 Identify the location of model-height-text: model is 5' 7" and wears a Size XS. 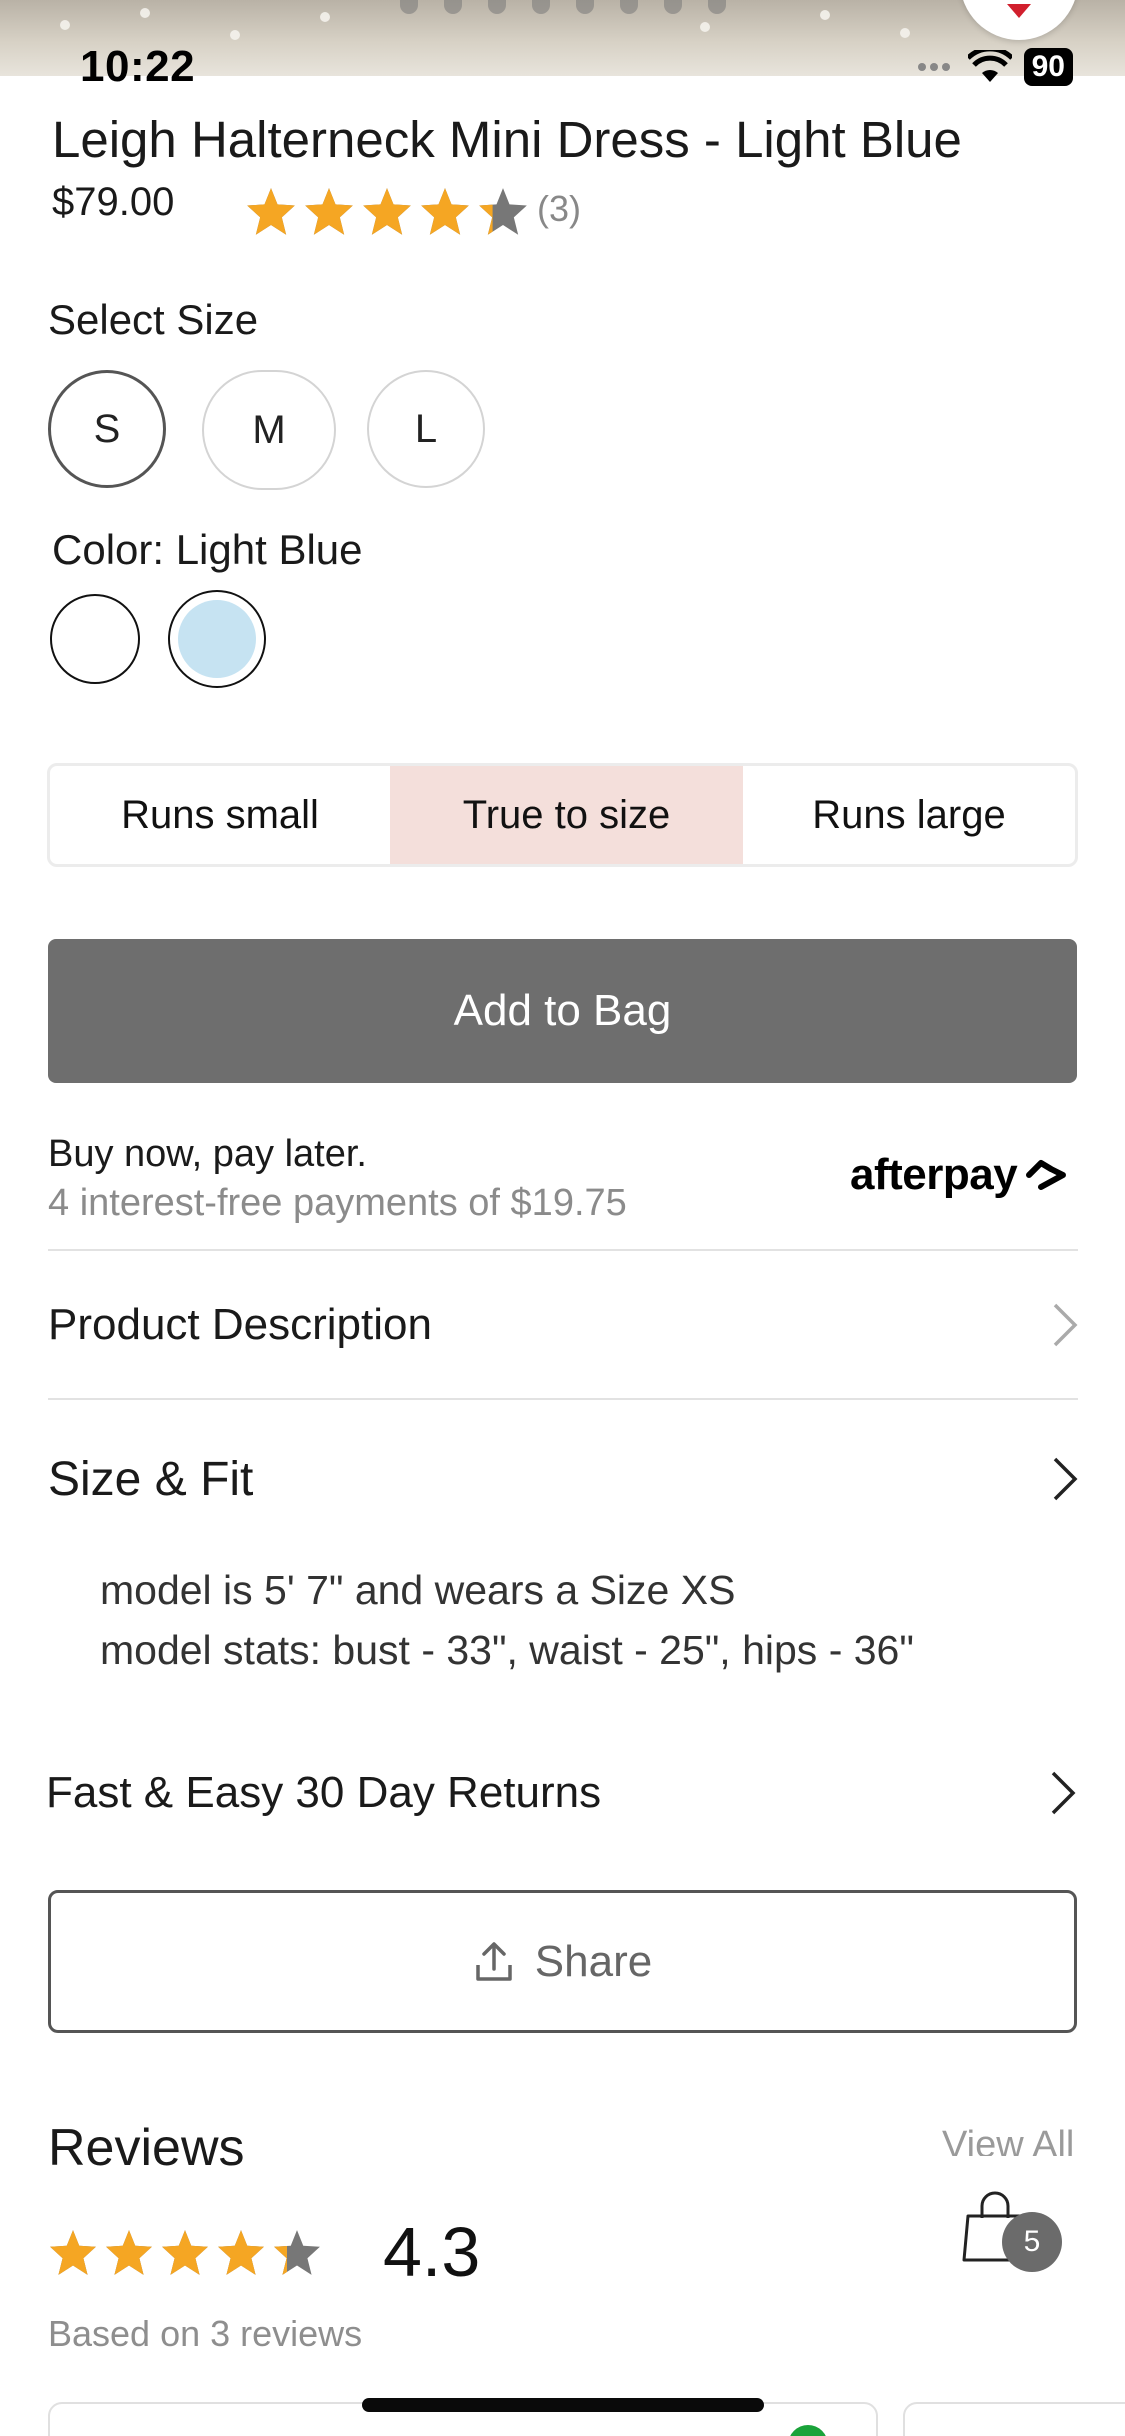
(418, 1590).